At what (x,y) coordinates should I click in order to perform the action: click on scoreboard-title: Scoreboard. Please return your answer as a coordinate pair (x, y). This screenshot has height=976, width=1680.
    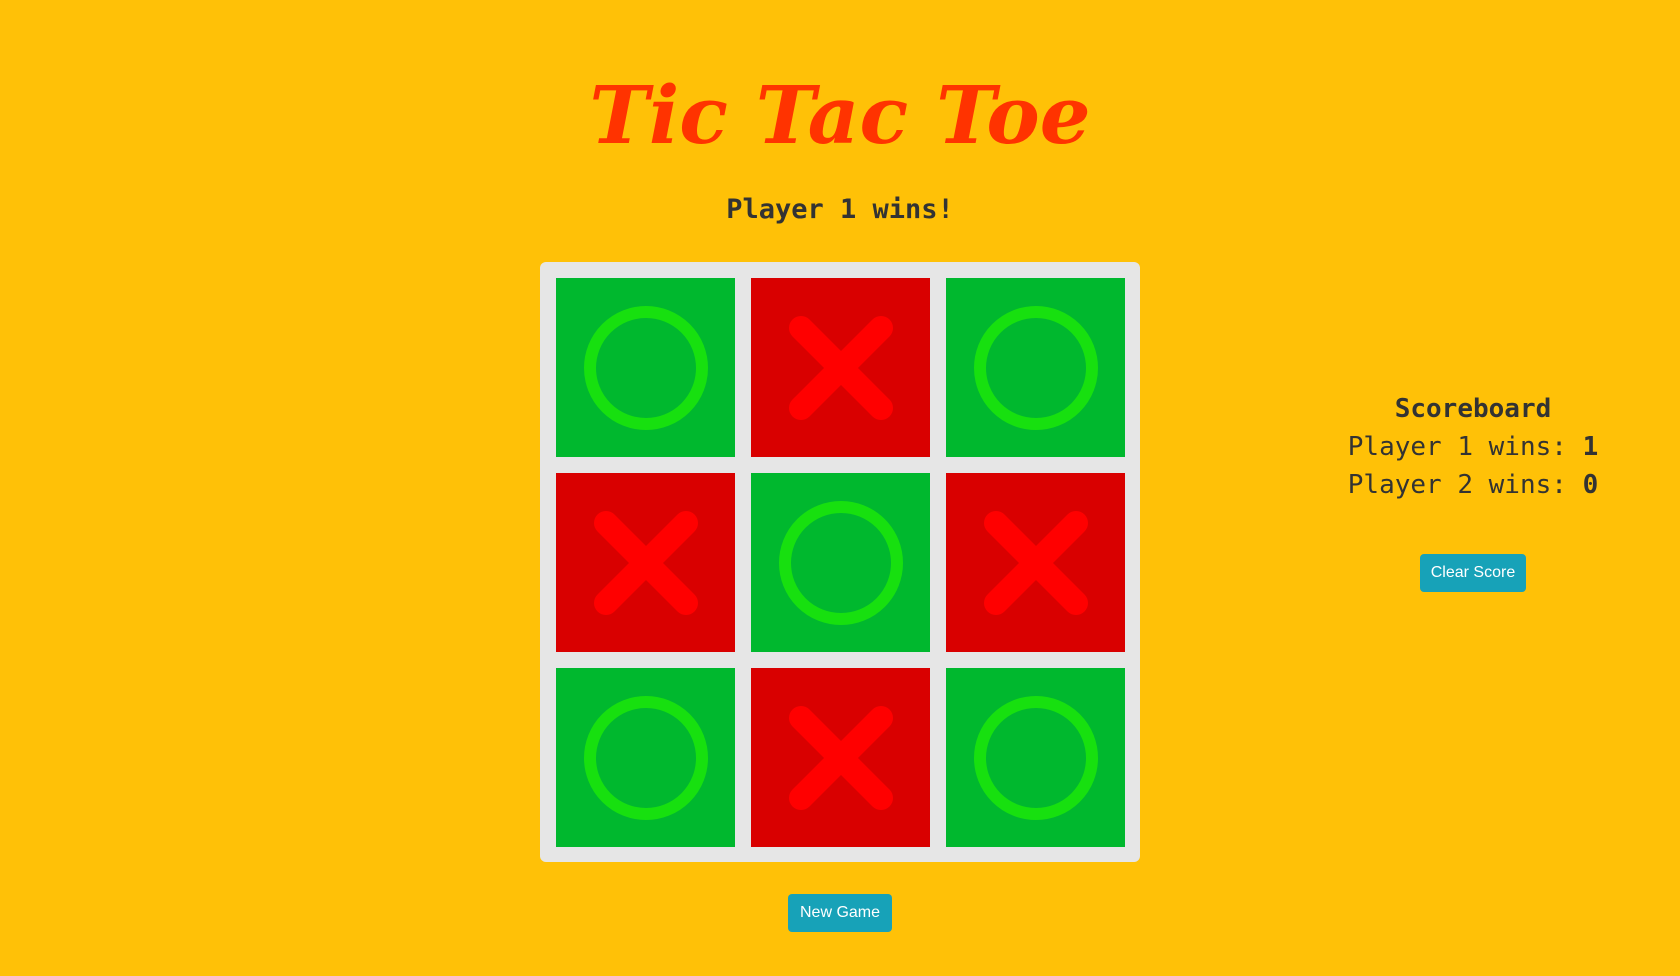
    Looking at the image, I should click on (1473, 409).